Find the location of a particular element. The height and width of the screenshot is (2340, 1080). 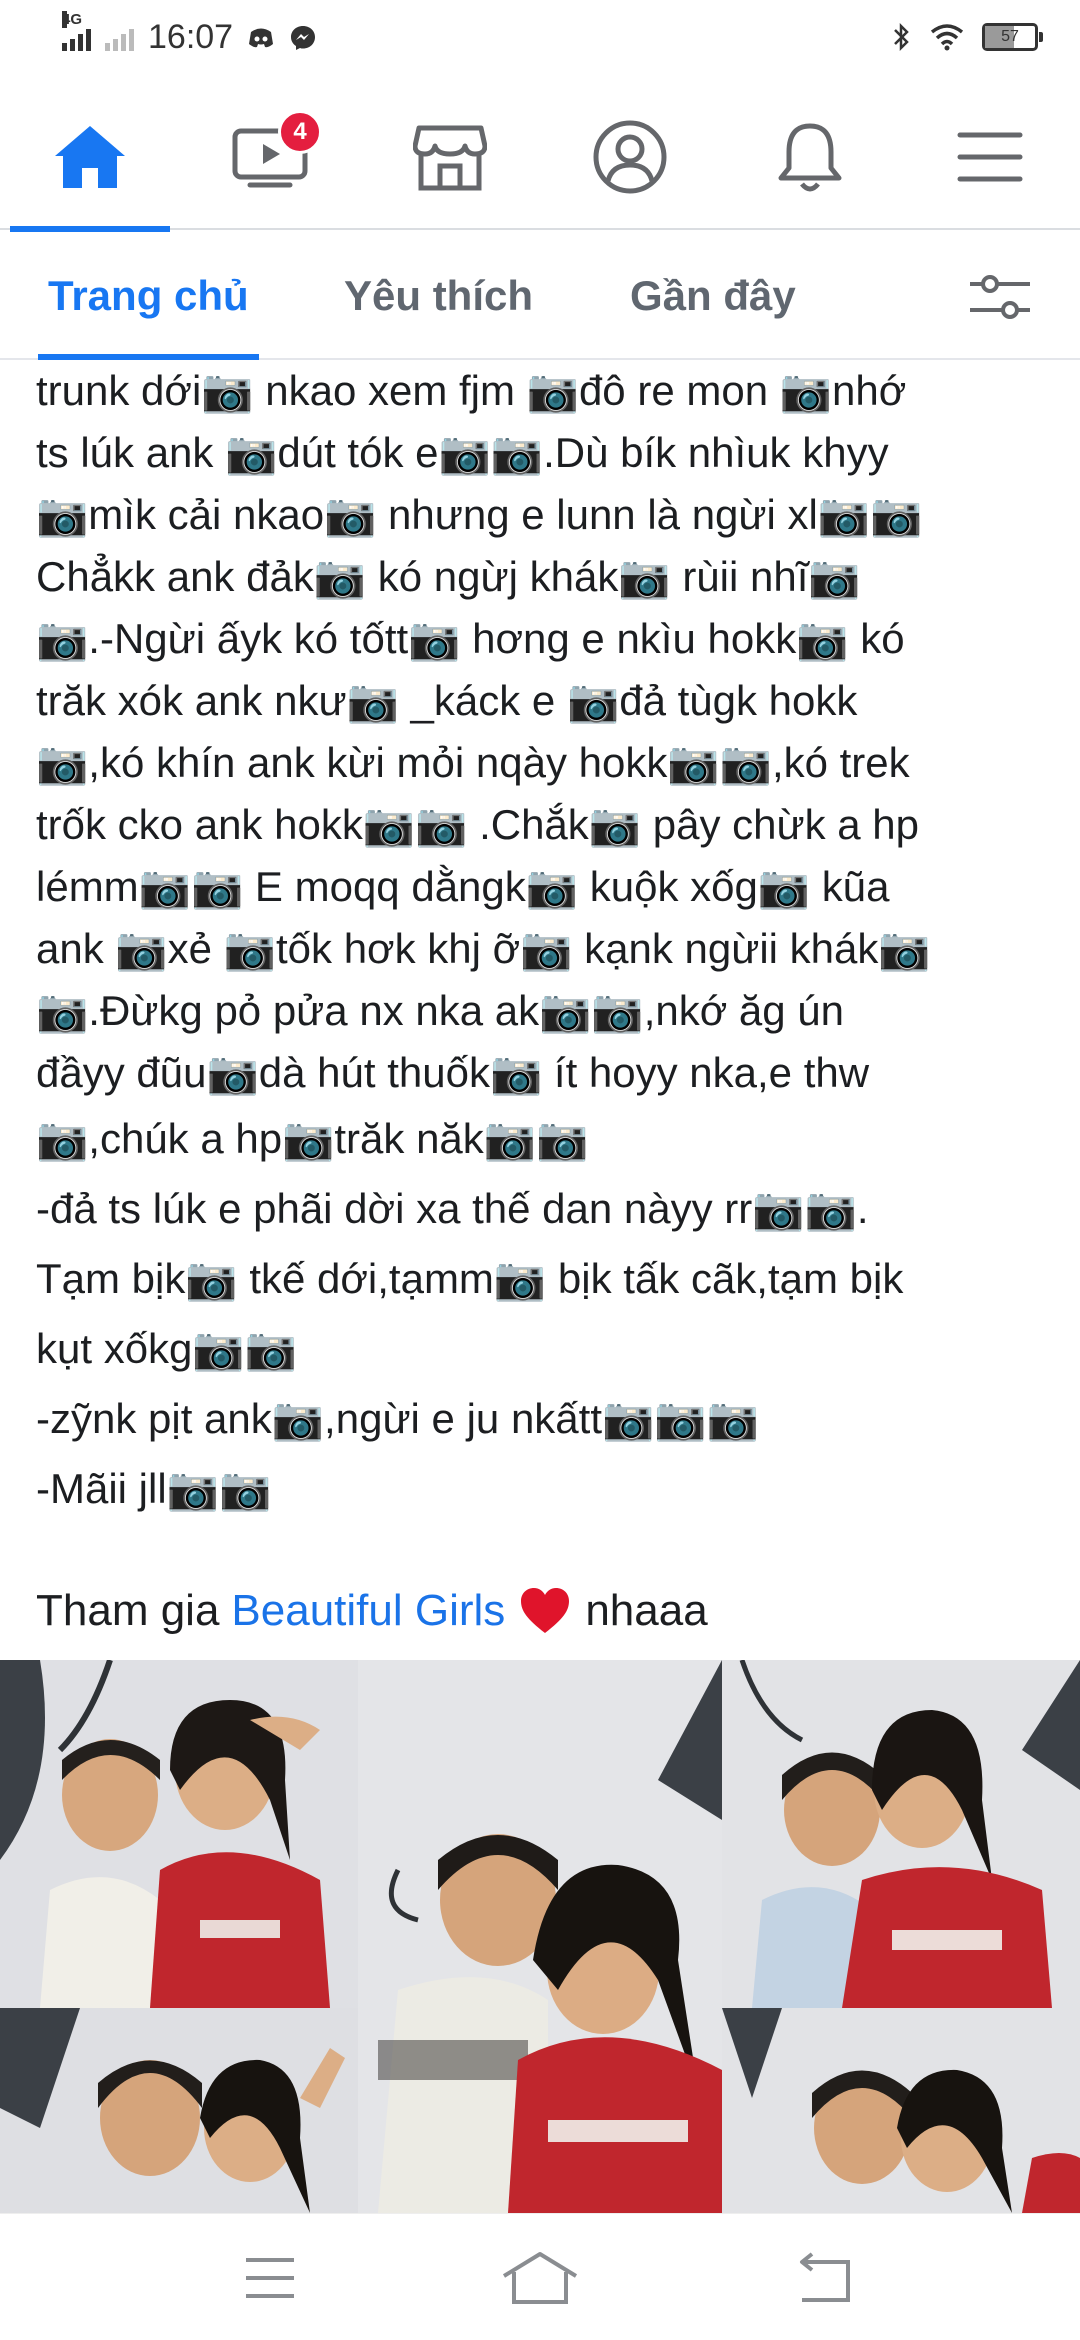

nav-home is located at coordinates (90, 158).